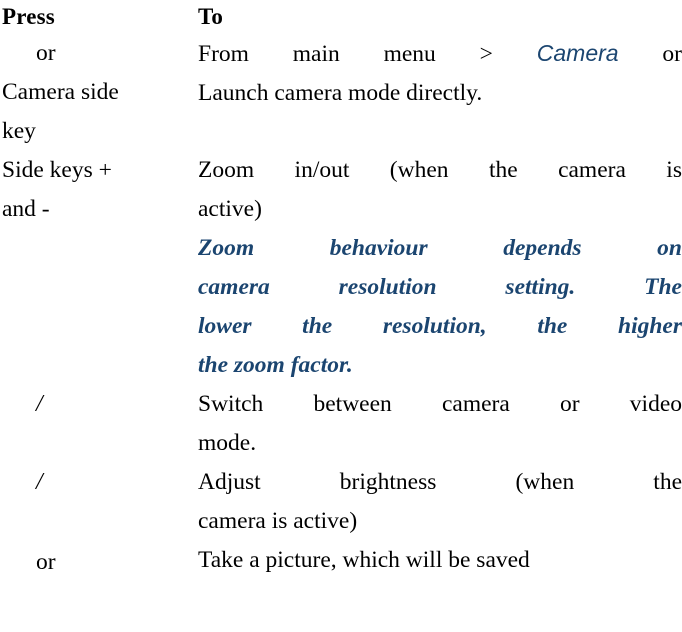  I want to click on column-header-press: Press, so click(28, 16).